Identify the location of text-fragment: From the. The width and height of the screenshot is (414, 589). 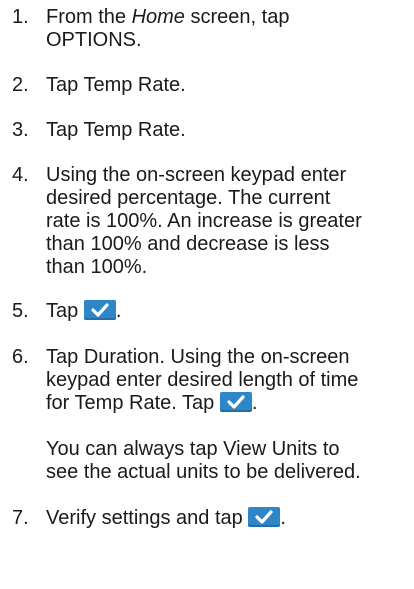
(89, 17).